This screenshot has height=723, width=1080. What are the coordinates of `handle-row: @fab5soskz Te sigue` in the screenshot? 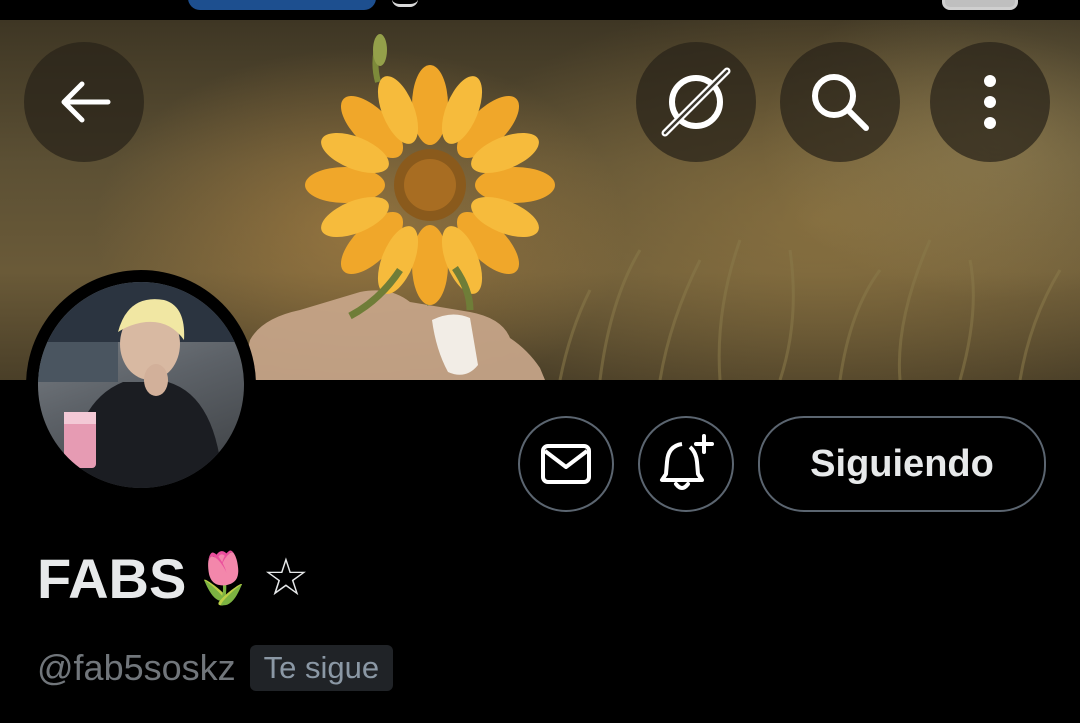 It's located at (215, 668).